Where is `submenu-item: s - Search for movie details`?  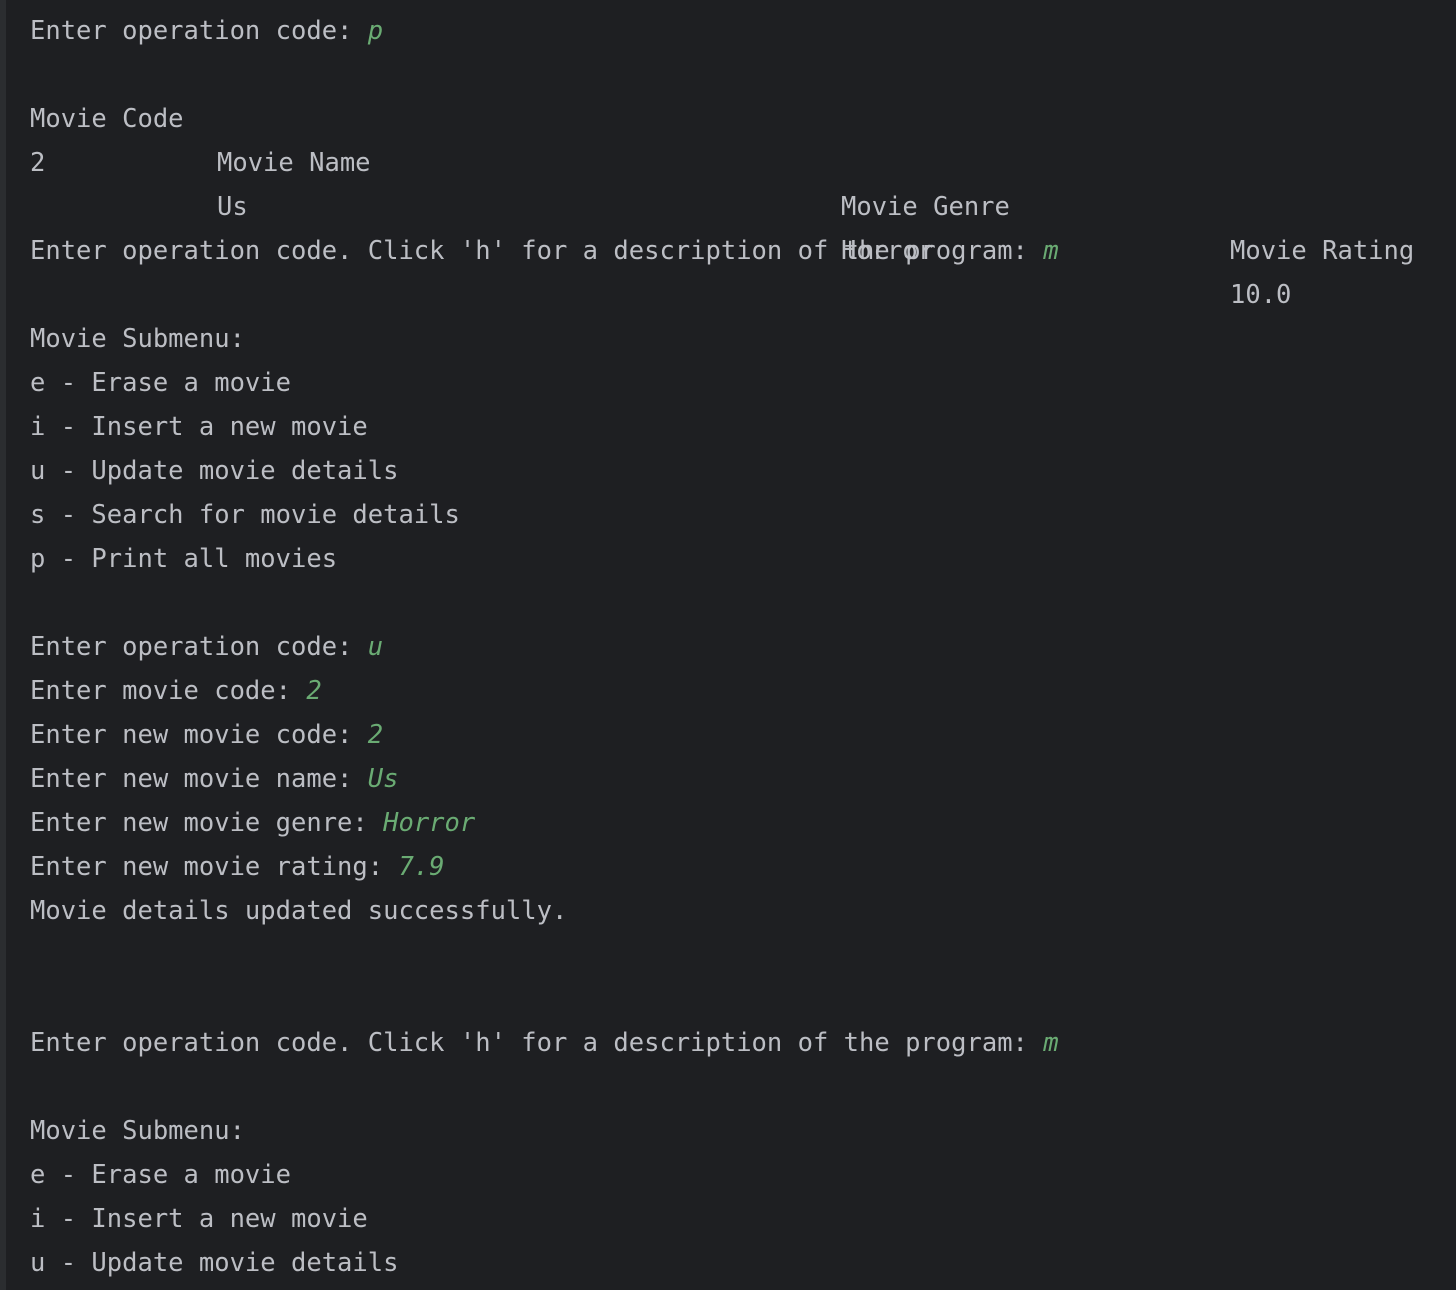 submenu-item: s - Search for movie details is located at coordinates (245, 515).